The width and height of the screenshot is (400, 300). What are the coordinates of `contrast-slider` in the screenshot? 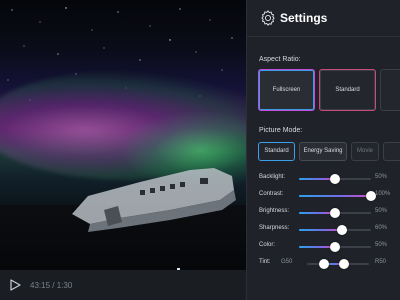 It's located at (337, 196).